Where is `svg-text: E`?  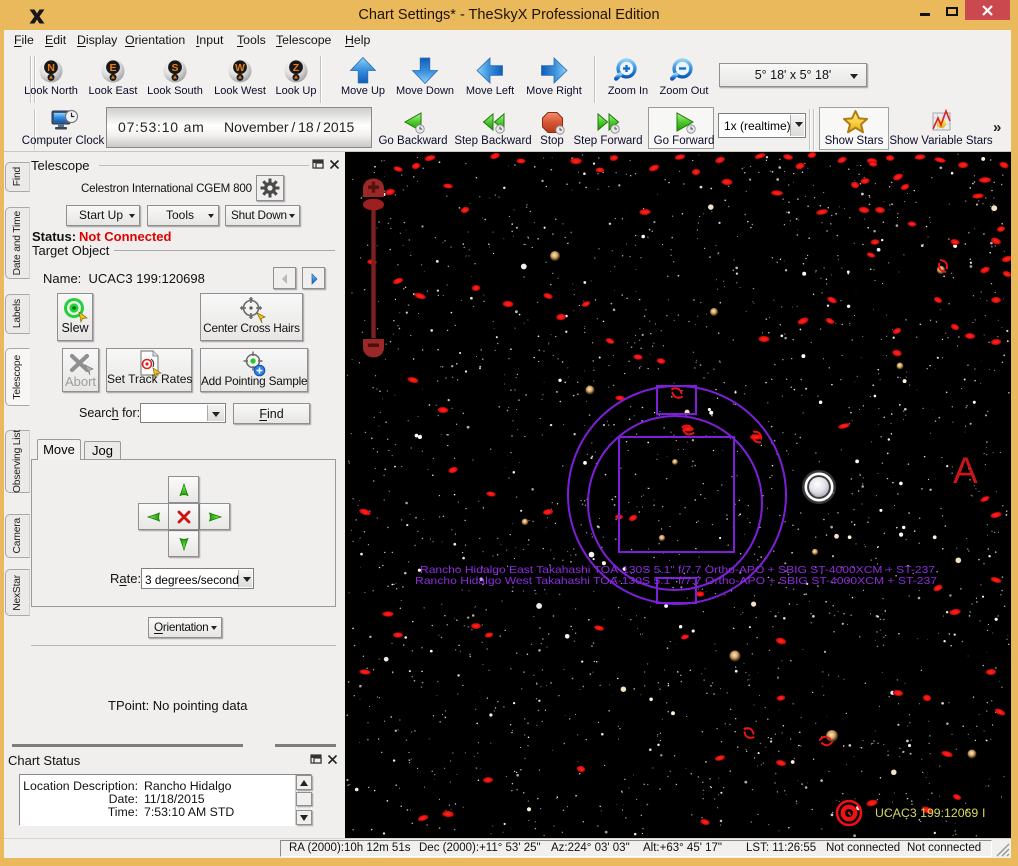 svg-text: E is located at coordinates (112, 68).